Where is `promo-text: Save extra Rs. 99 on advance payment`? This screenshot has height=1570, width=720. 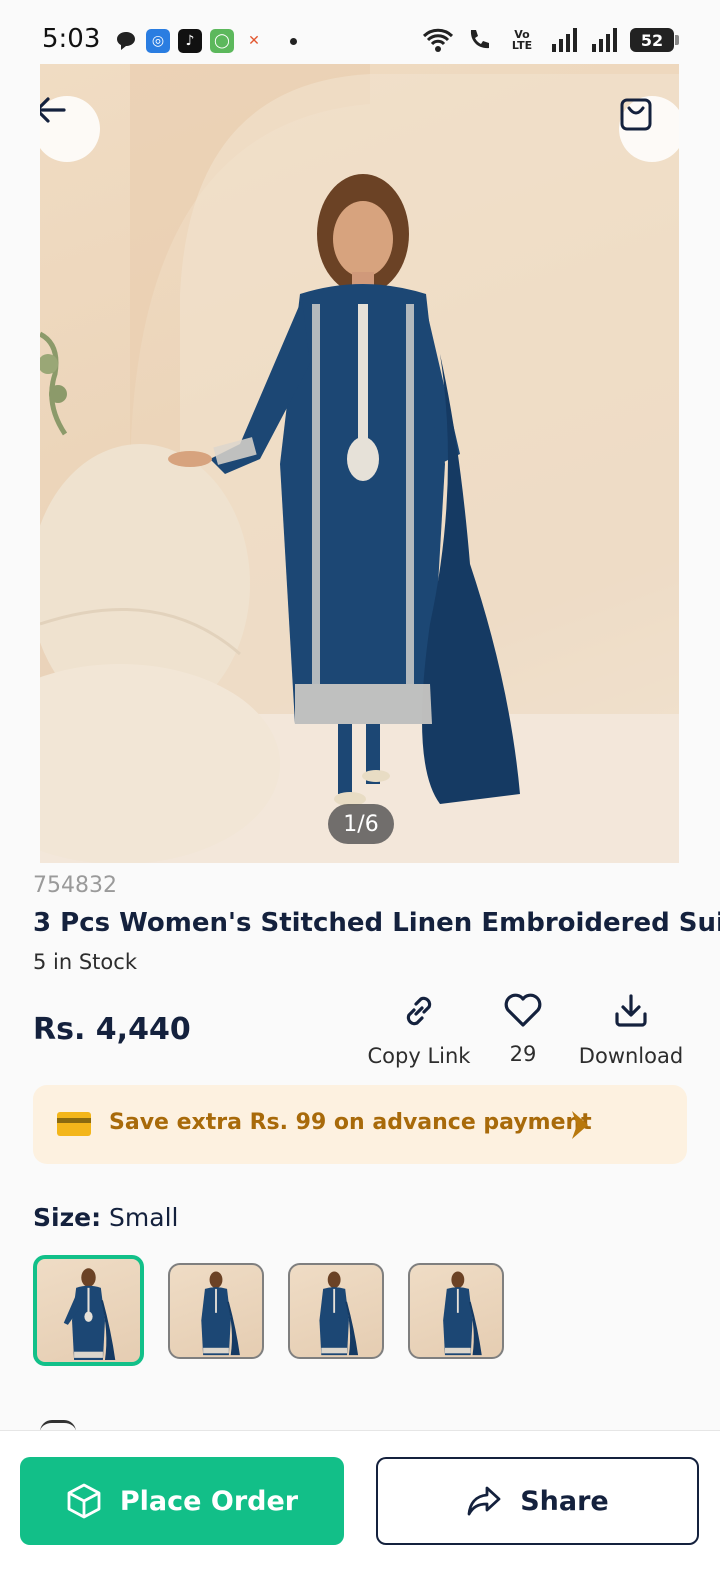
promo-text: Save extra Rs. 99 on advance payment is located at coordinates (350, 1122).